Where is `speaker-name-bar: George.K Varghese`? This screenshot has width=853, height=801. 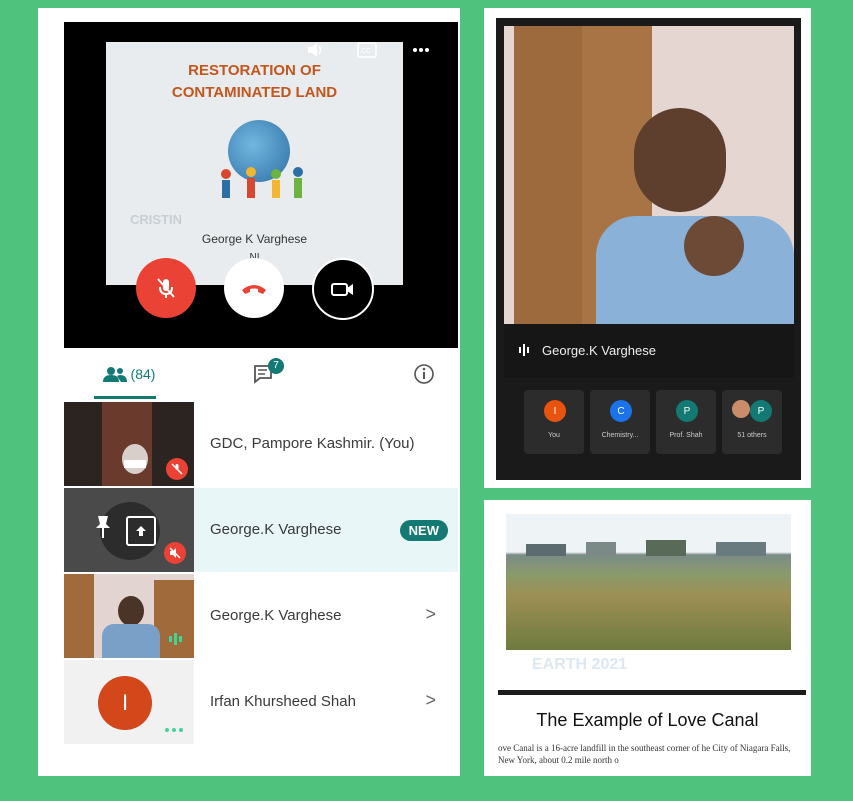
speaker-name-bar: George.K Varghese is located at coordinates (649, 351).